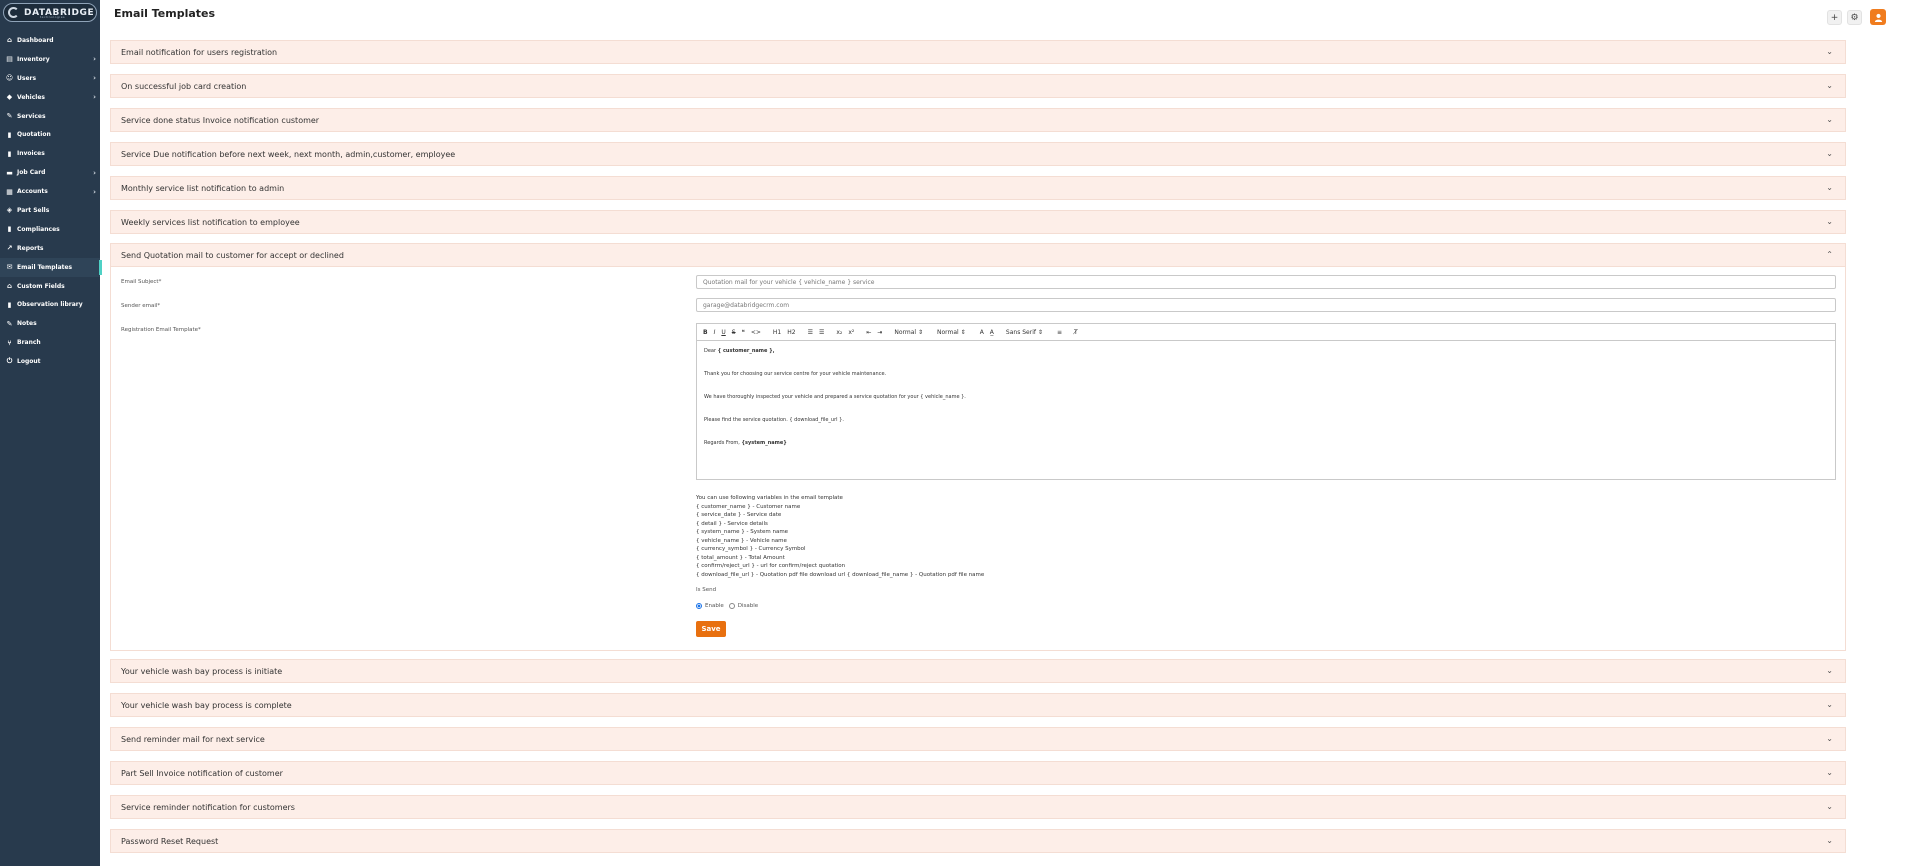  Describe the element at coordinates (699, 606) in the screenshot. I see `enable-radio` at that location.